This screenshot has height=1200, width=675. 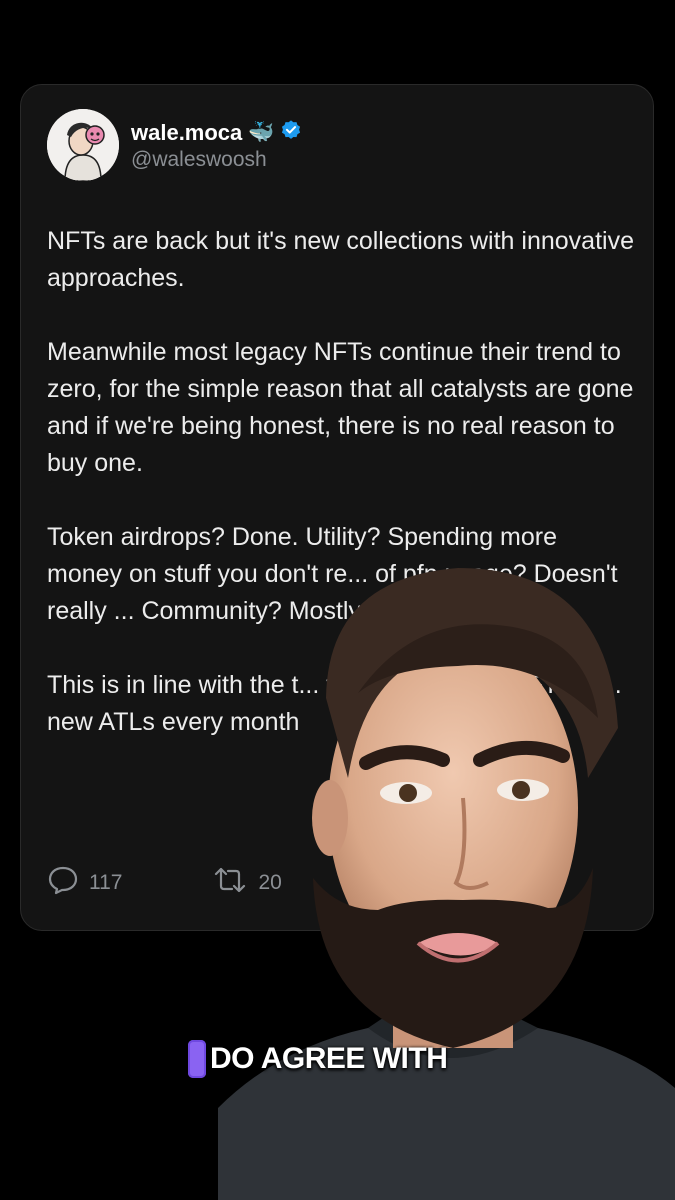 What do you see at coordinates (199, 160) in the screenshot?
I see `handle: @waleswoosh` at bounding box center [199, 160].